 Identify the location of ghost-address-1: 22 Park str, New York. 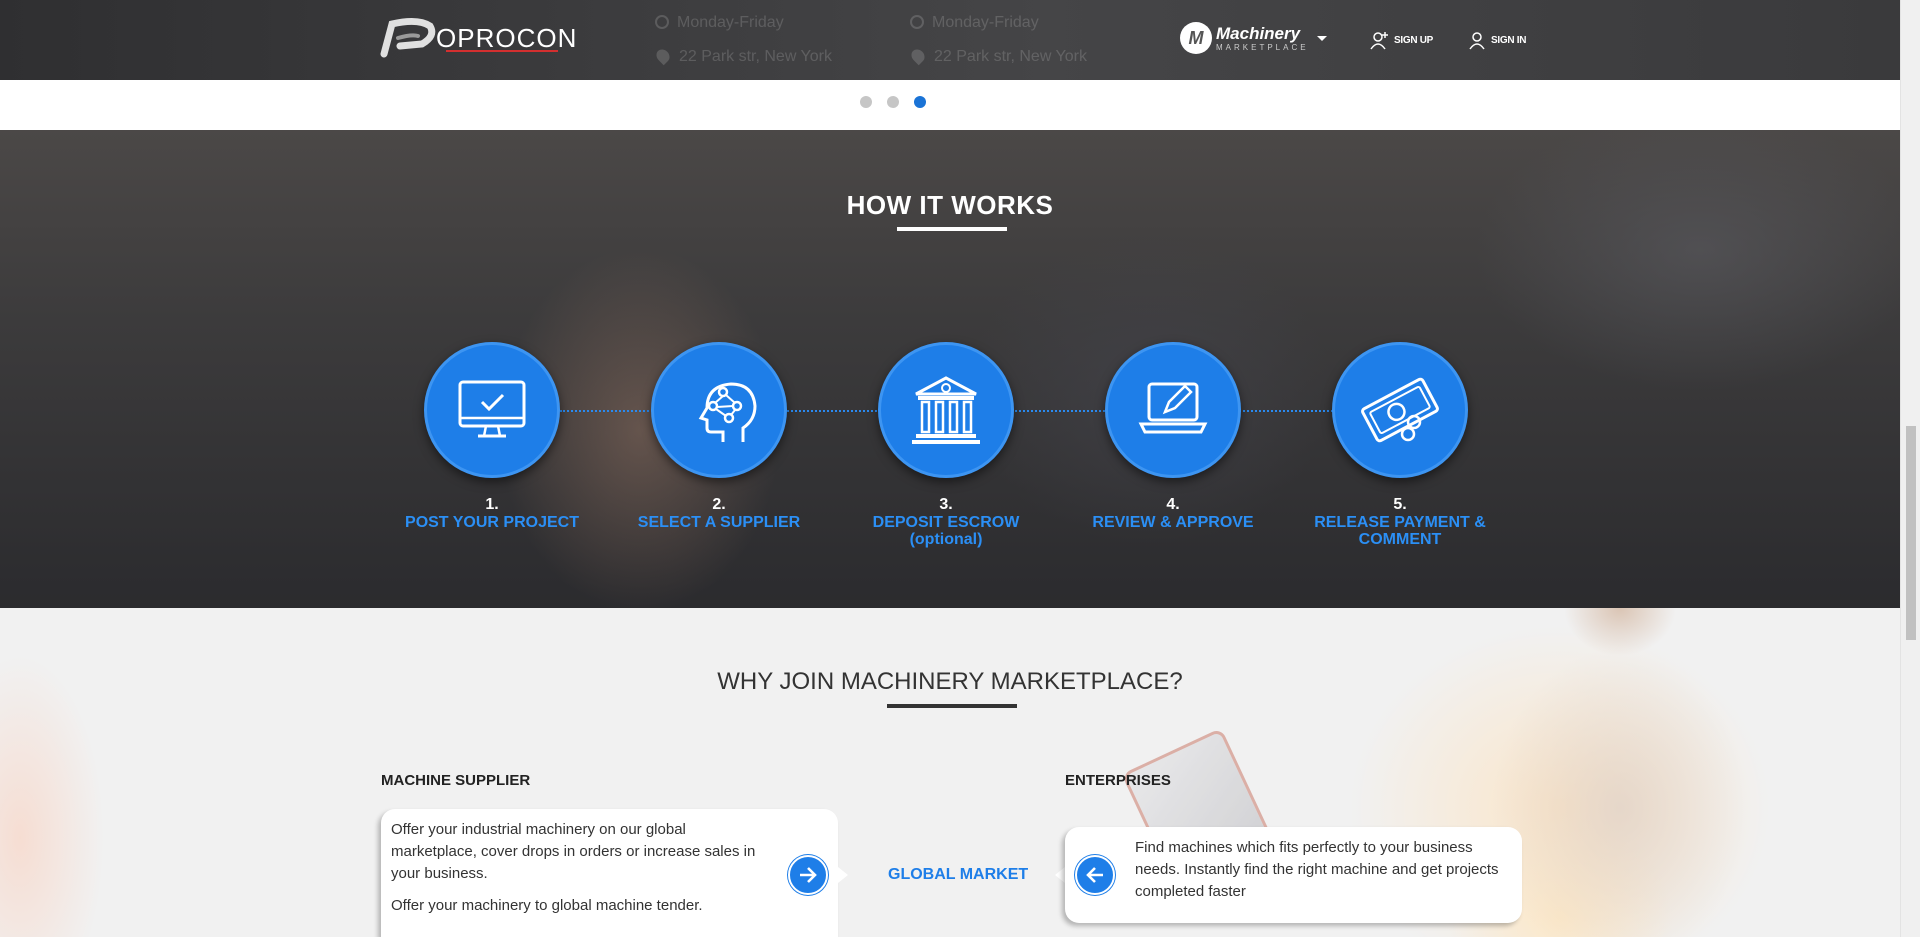
(742, 56).